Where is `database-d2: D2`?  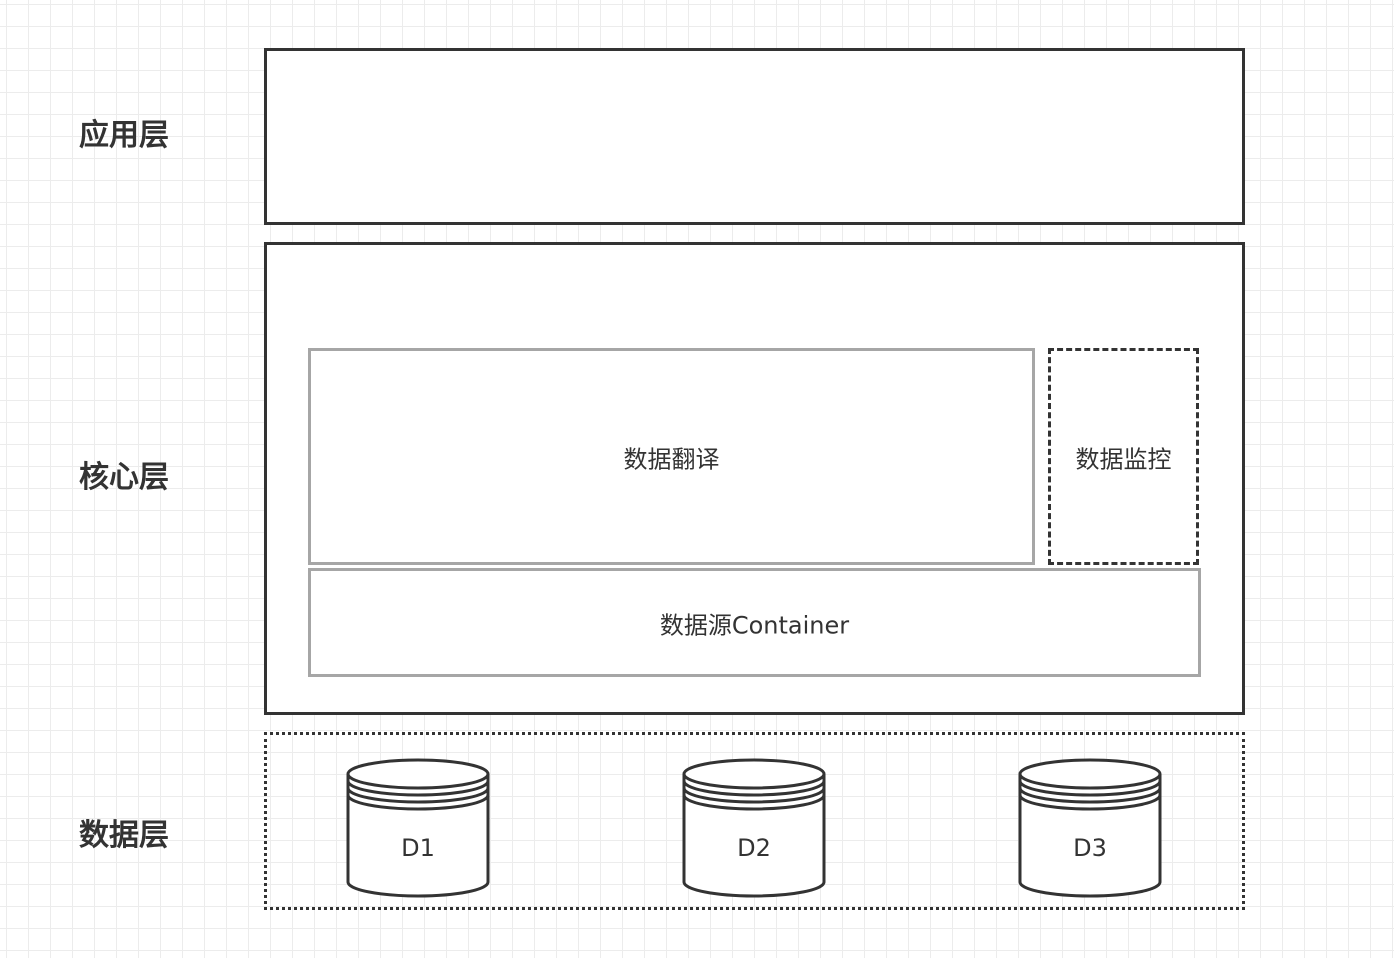
database-d2: D2 is located at coordinates (754, 827).